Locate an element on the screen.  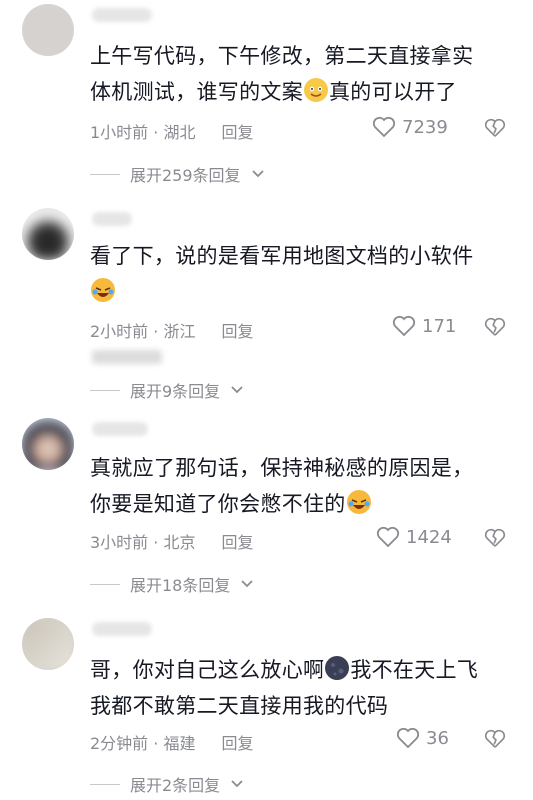
timestamp-location: 2分钟前 · 福建 is located at coordinates (143, 743).